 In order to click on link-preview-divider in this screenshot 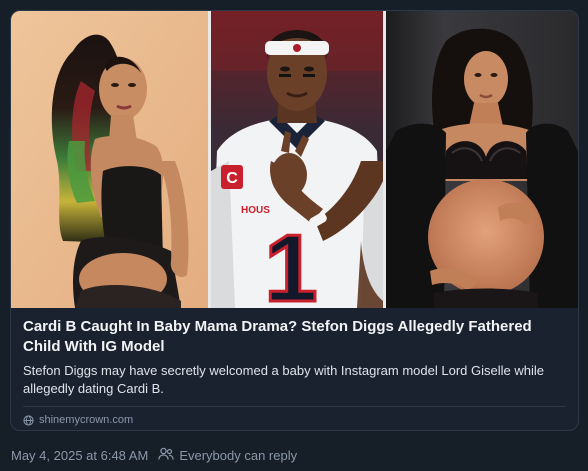, I will do `click(294, 406)`.